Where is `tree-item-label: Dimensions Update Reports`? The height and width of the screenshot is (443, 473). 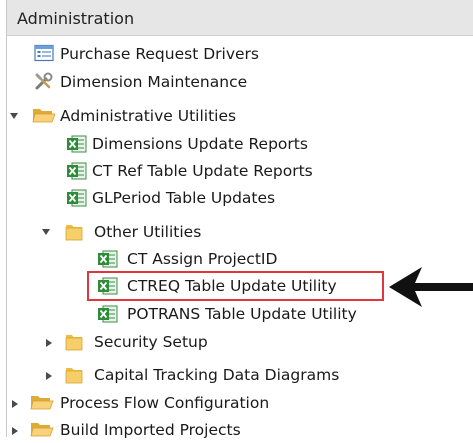 tree-item-label: Dimensions Update Reports is located at coordinates (200, 144).